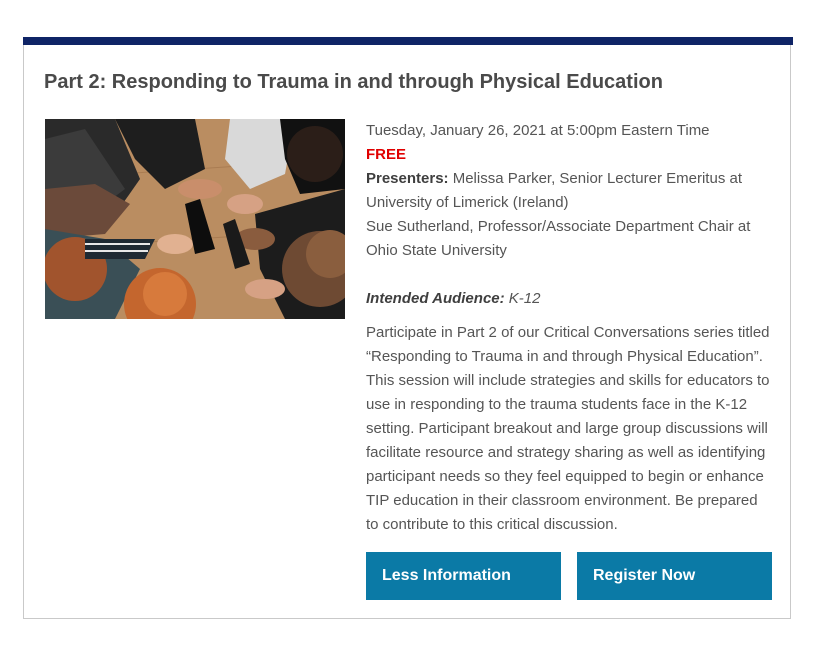  I want to click on group-circle-illustration, so click(195, 219).